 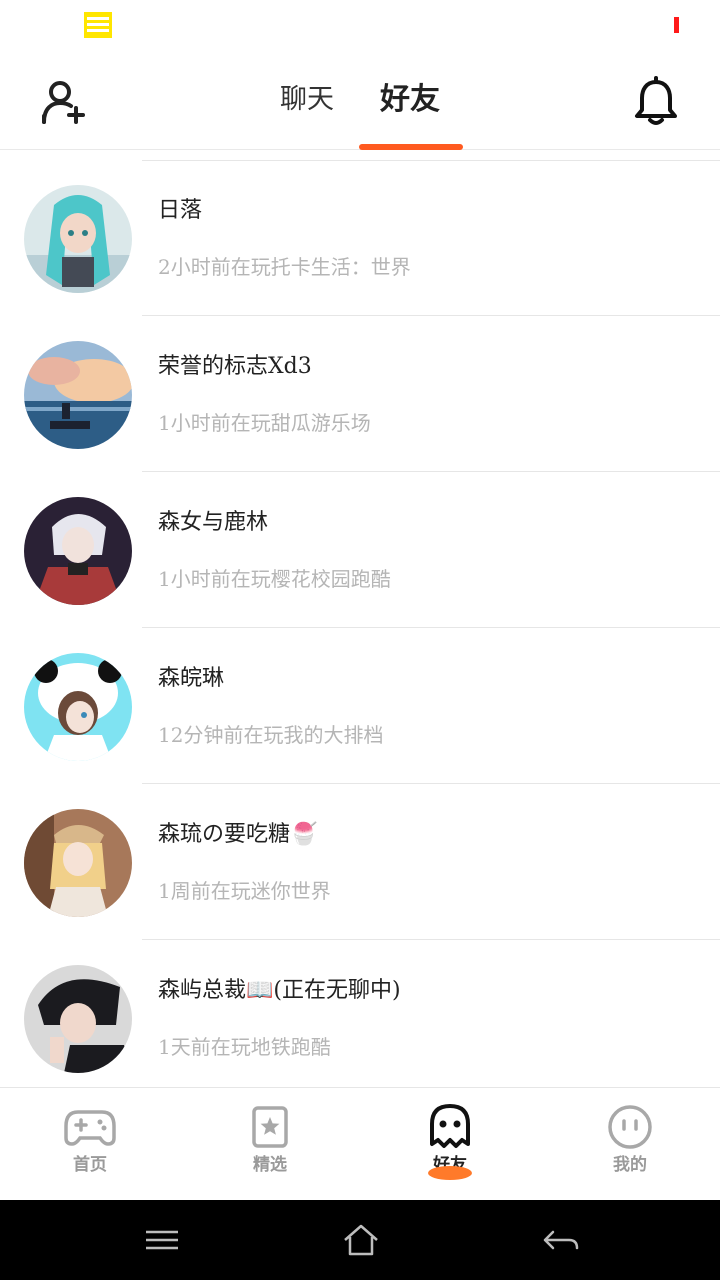 What do you see at coordinates (162, 1240) in the screenshot?
I see `menu-icon` at bounding box center [162, 1240].